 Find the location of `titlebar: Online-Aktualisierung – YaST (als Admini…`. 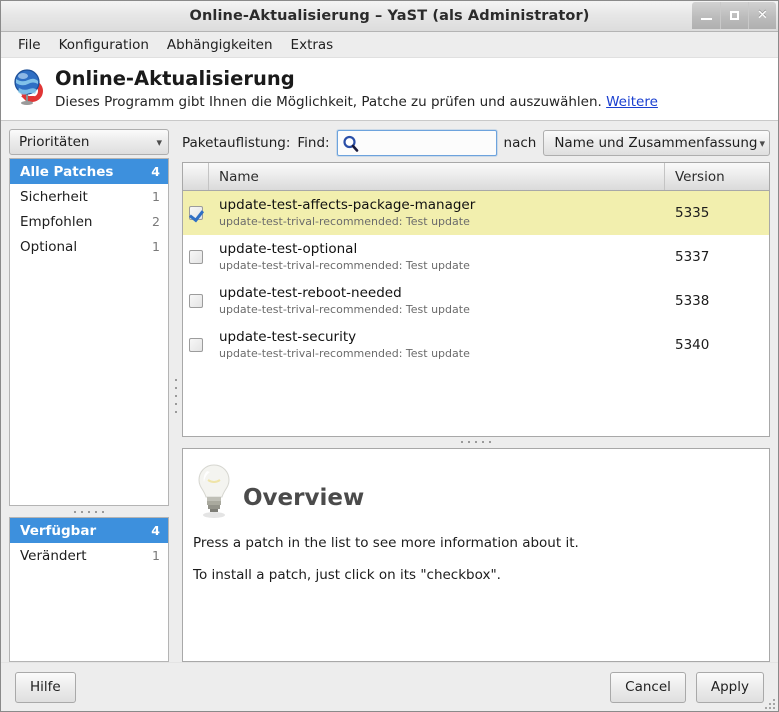

titlebar: Online-Aktualisierung – YaST (als Admini… is located at coordinates (389, 16).